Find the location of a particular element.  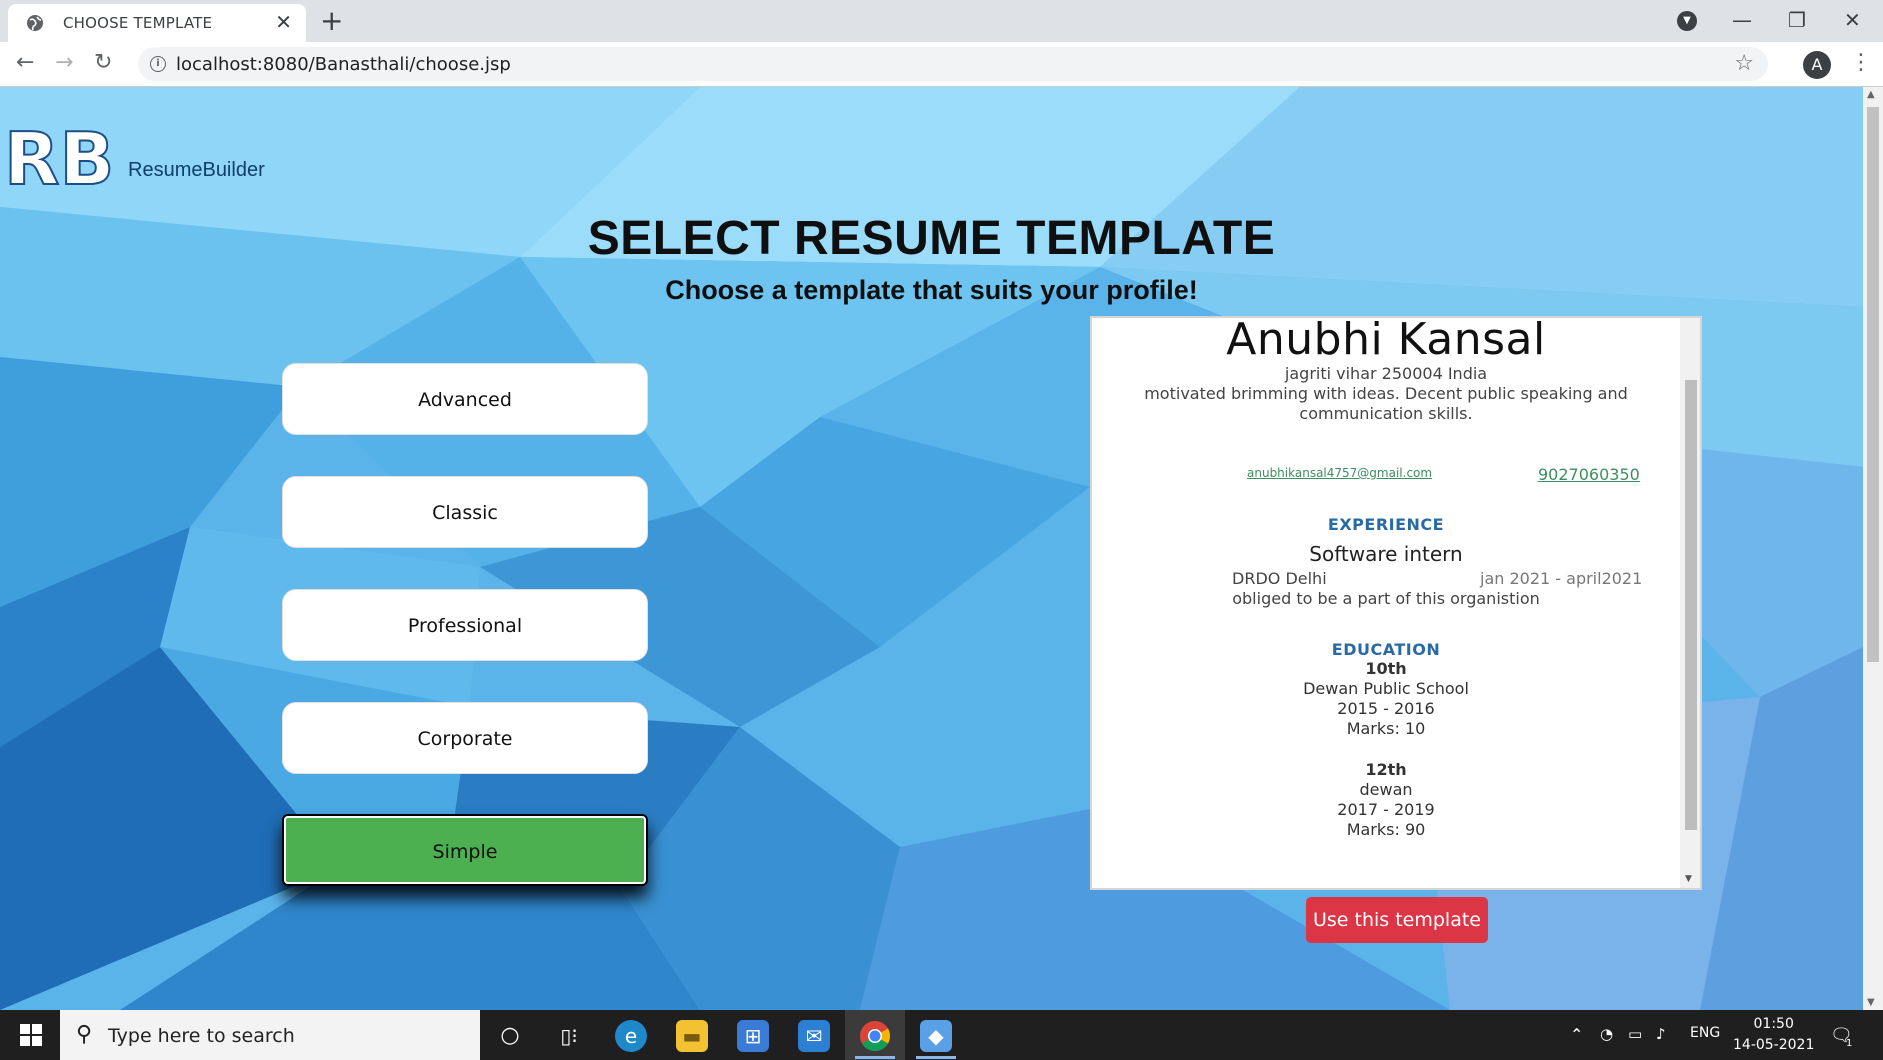

show-hidden-icons-icon: ⌃ is located at coordinates (1576, 1034).